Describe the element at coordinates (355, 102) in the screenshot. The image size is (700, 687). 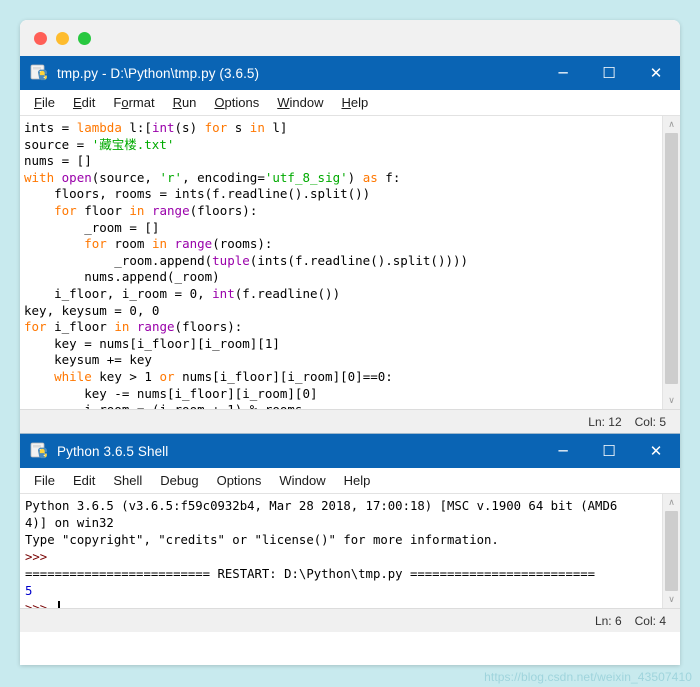
I see `editor-menu-help: Help` at that location.